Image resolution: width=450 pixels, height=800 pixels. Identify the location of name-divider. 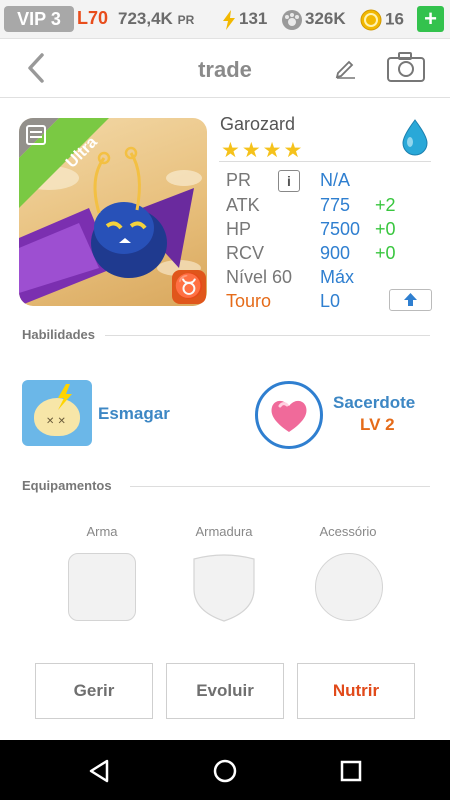
(325, 161).